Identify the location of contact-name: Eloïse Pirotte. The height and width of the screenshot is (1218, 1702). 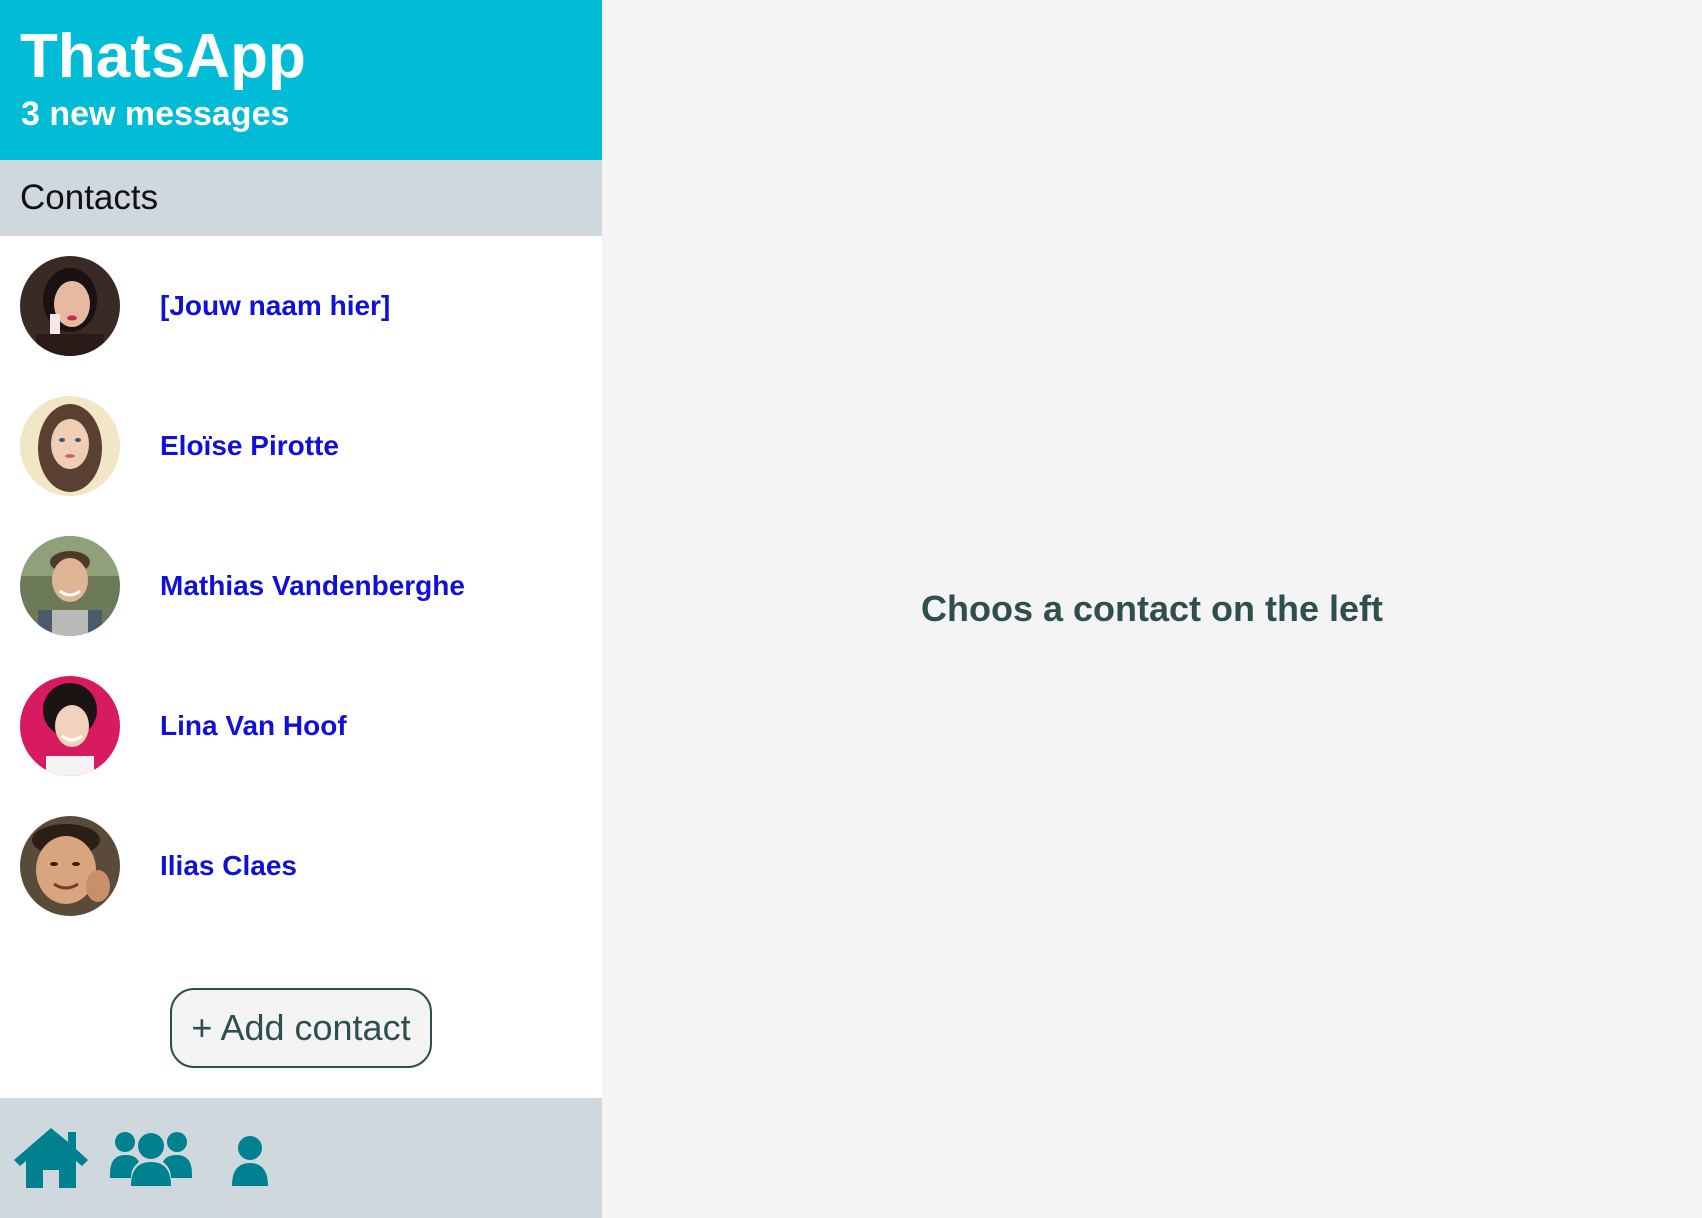
(249, 446).